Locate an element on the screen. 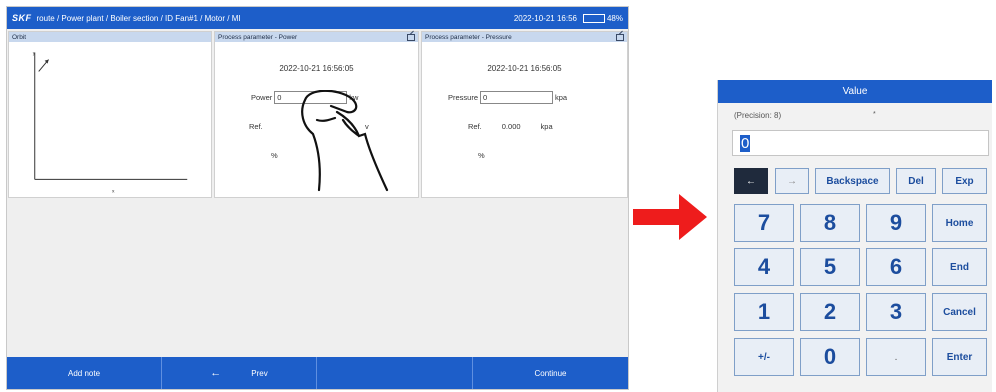  cursor-left-key: ← is located at coordinates (751, 181).